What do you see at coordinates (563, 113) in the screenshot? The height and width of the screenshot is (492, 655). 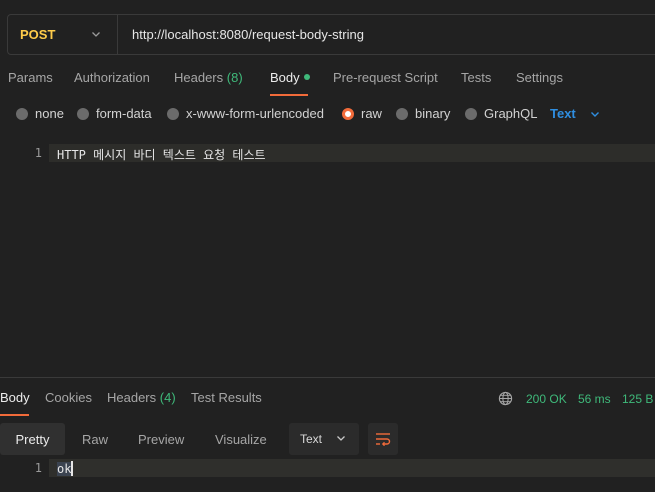 I see `raw-format-label: Text` at bounding box center [563, 113].